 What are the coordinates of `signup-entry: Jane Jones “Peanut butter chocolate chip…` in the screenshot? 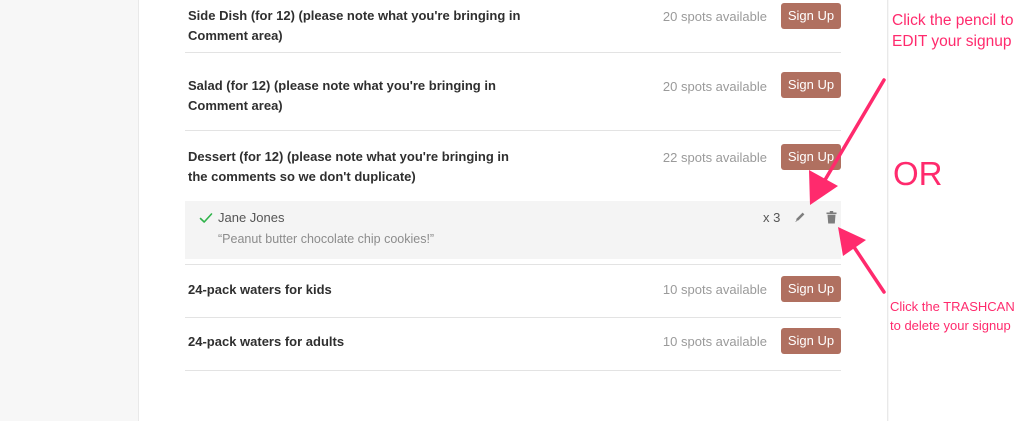 It's located at (513, 230).